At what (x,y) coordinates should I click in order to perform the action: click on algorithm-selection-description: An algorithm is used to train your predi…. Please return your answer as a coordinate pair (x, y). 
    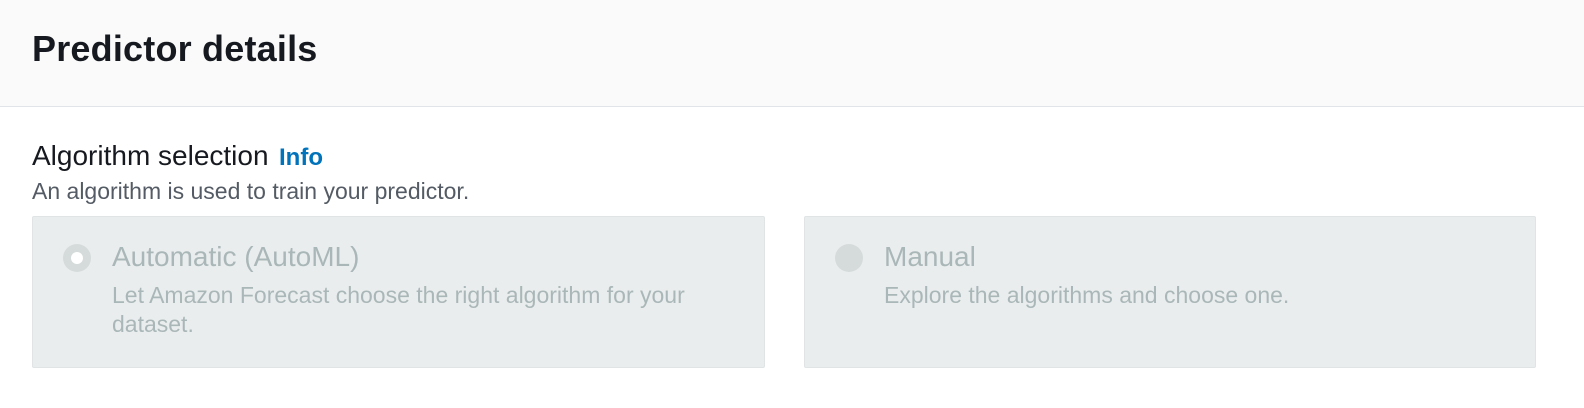
    Looking at the image, I should click on (251, 191).